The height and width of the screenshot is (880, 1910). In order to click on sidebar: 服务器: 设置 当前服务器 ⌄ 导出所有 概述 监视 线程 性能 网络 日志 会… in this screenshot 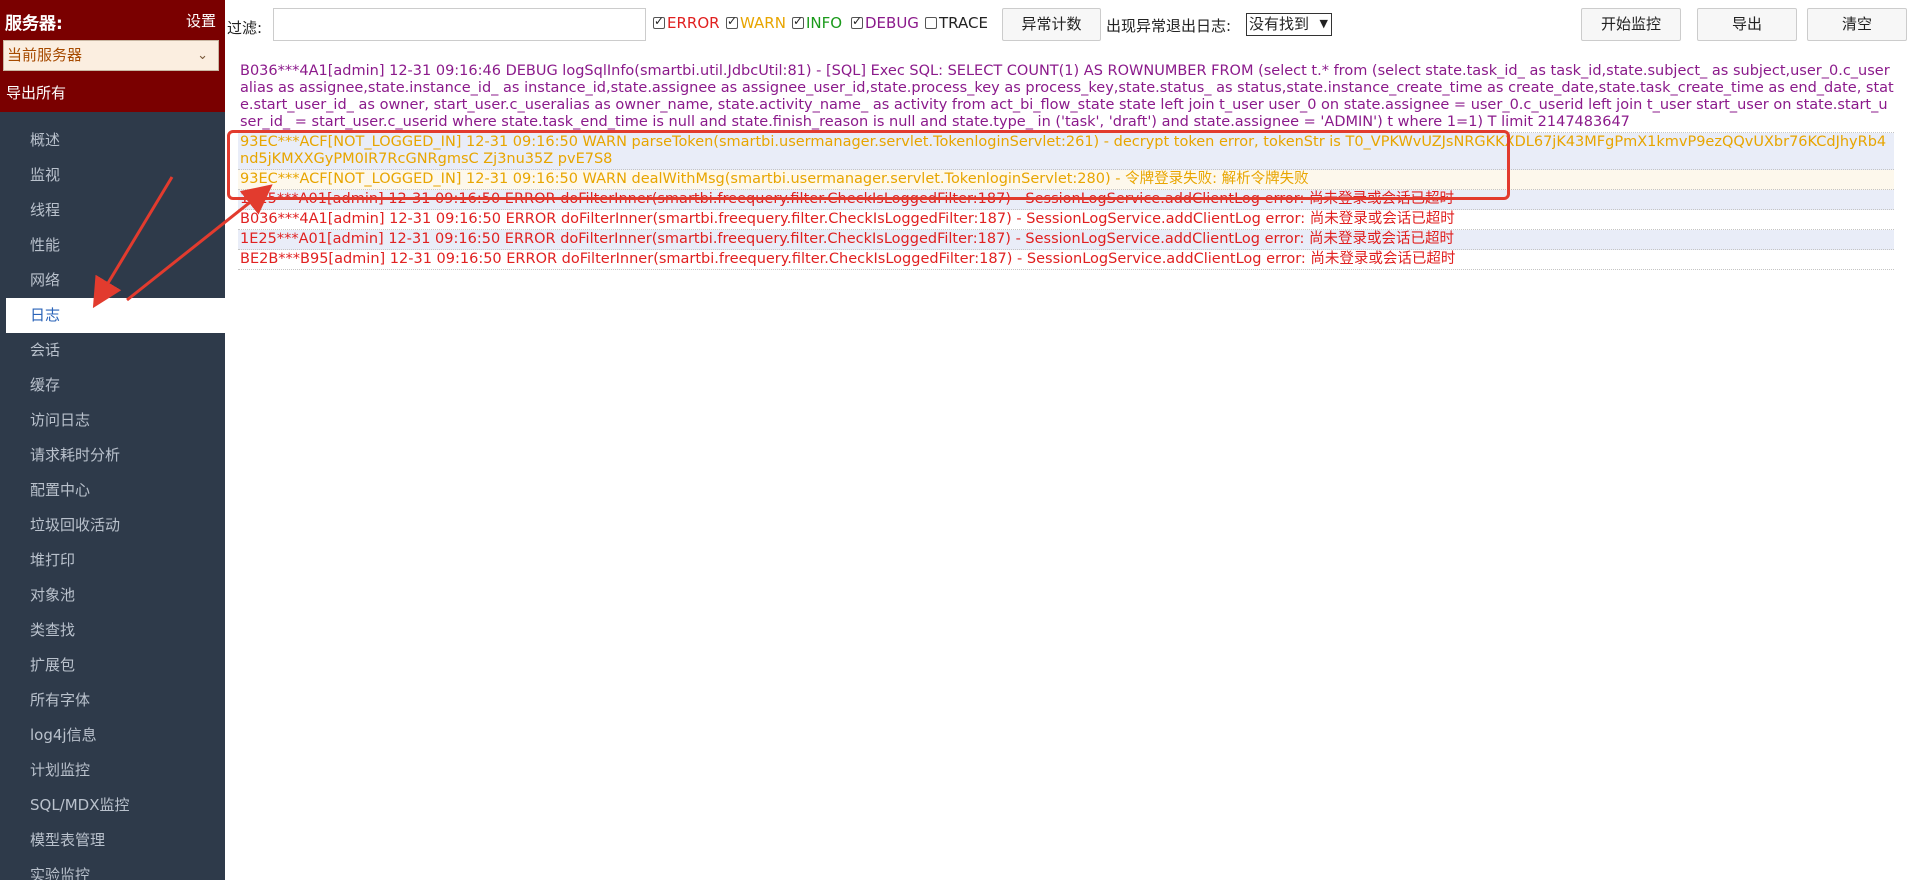, I will do `click(112, 440)`.